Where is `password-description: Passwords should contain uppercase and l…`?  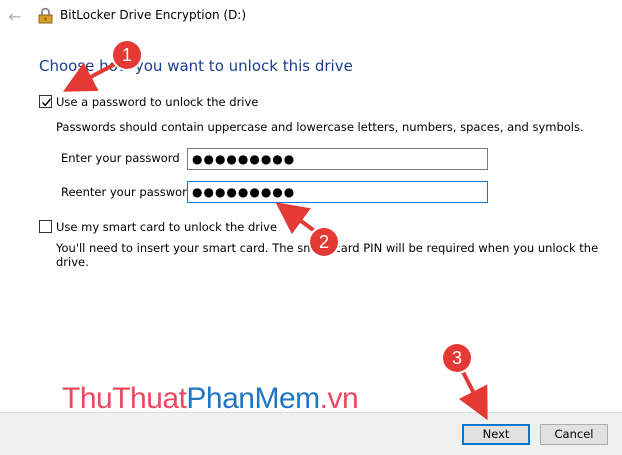
password-description: Passwords should contain uppercase and l… is located at coordinates (320, 127).